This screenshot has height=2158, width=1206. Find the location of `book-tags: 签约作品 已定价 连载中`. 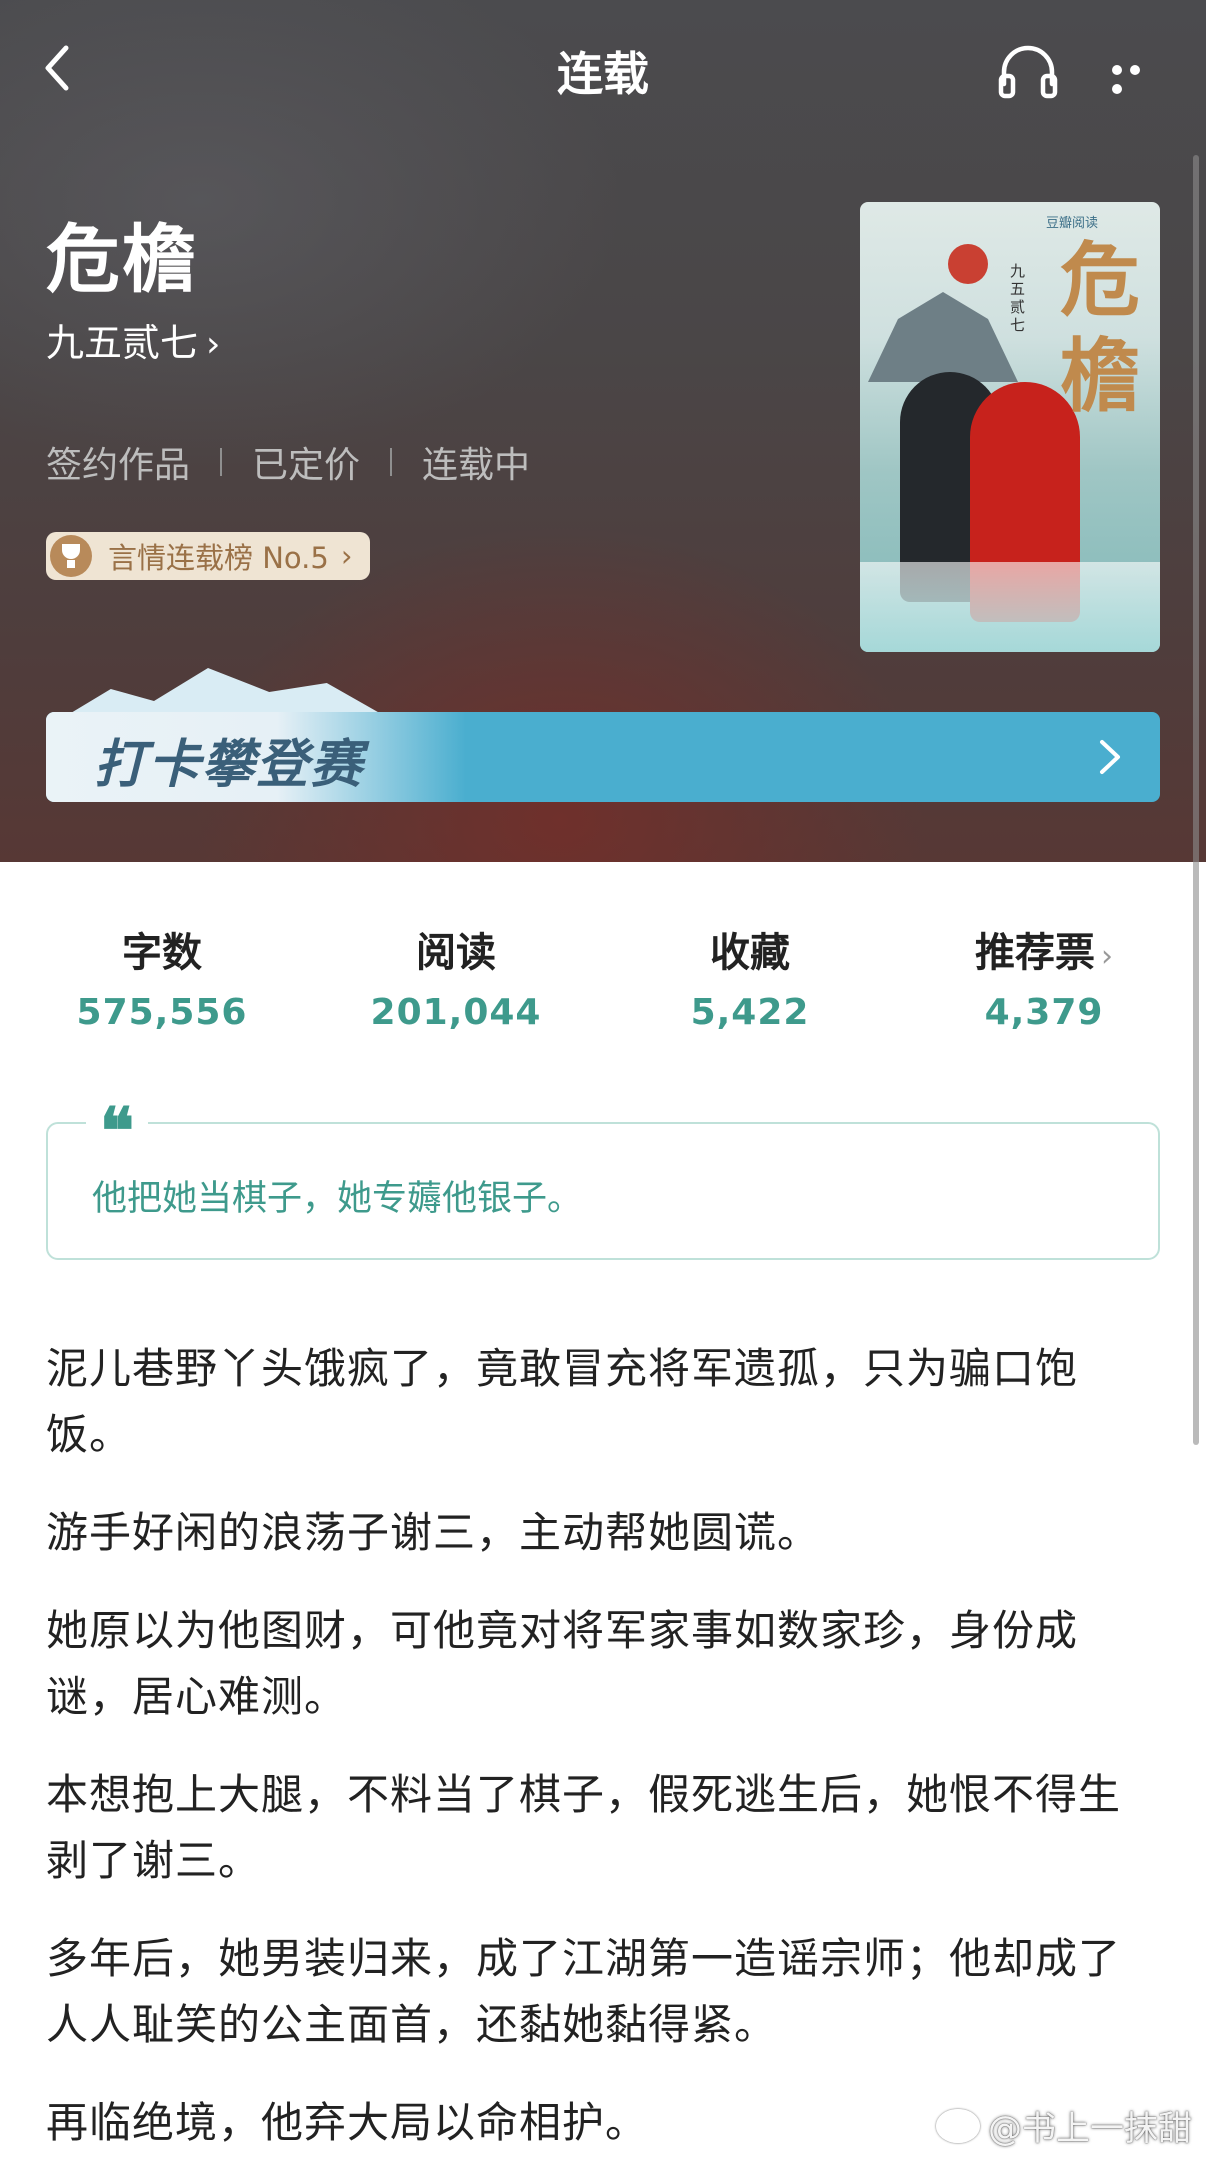

book-tags: 签约作品 已定价 连载中 is located at coordinates (288, 462).